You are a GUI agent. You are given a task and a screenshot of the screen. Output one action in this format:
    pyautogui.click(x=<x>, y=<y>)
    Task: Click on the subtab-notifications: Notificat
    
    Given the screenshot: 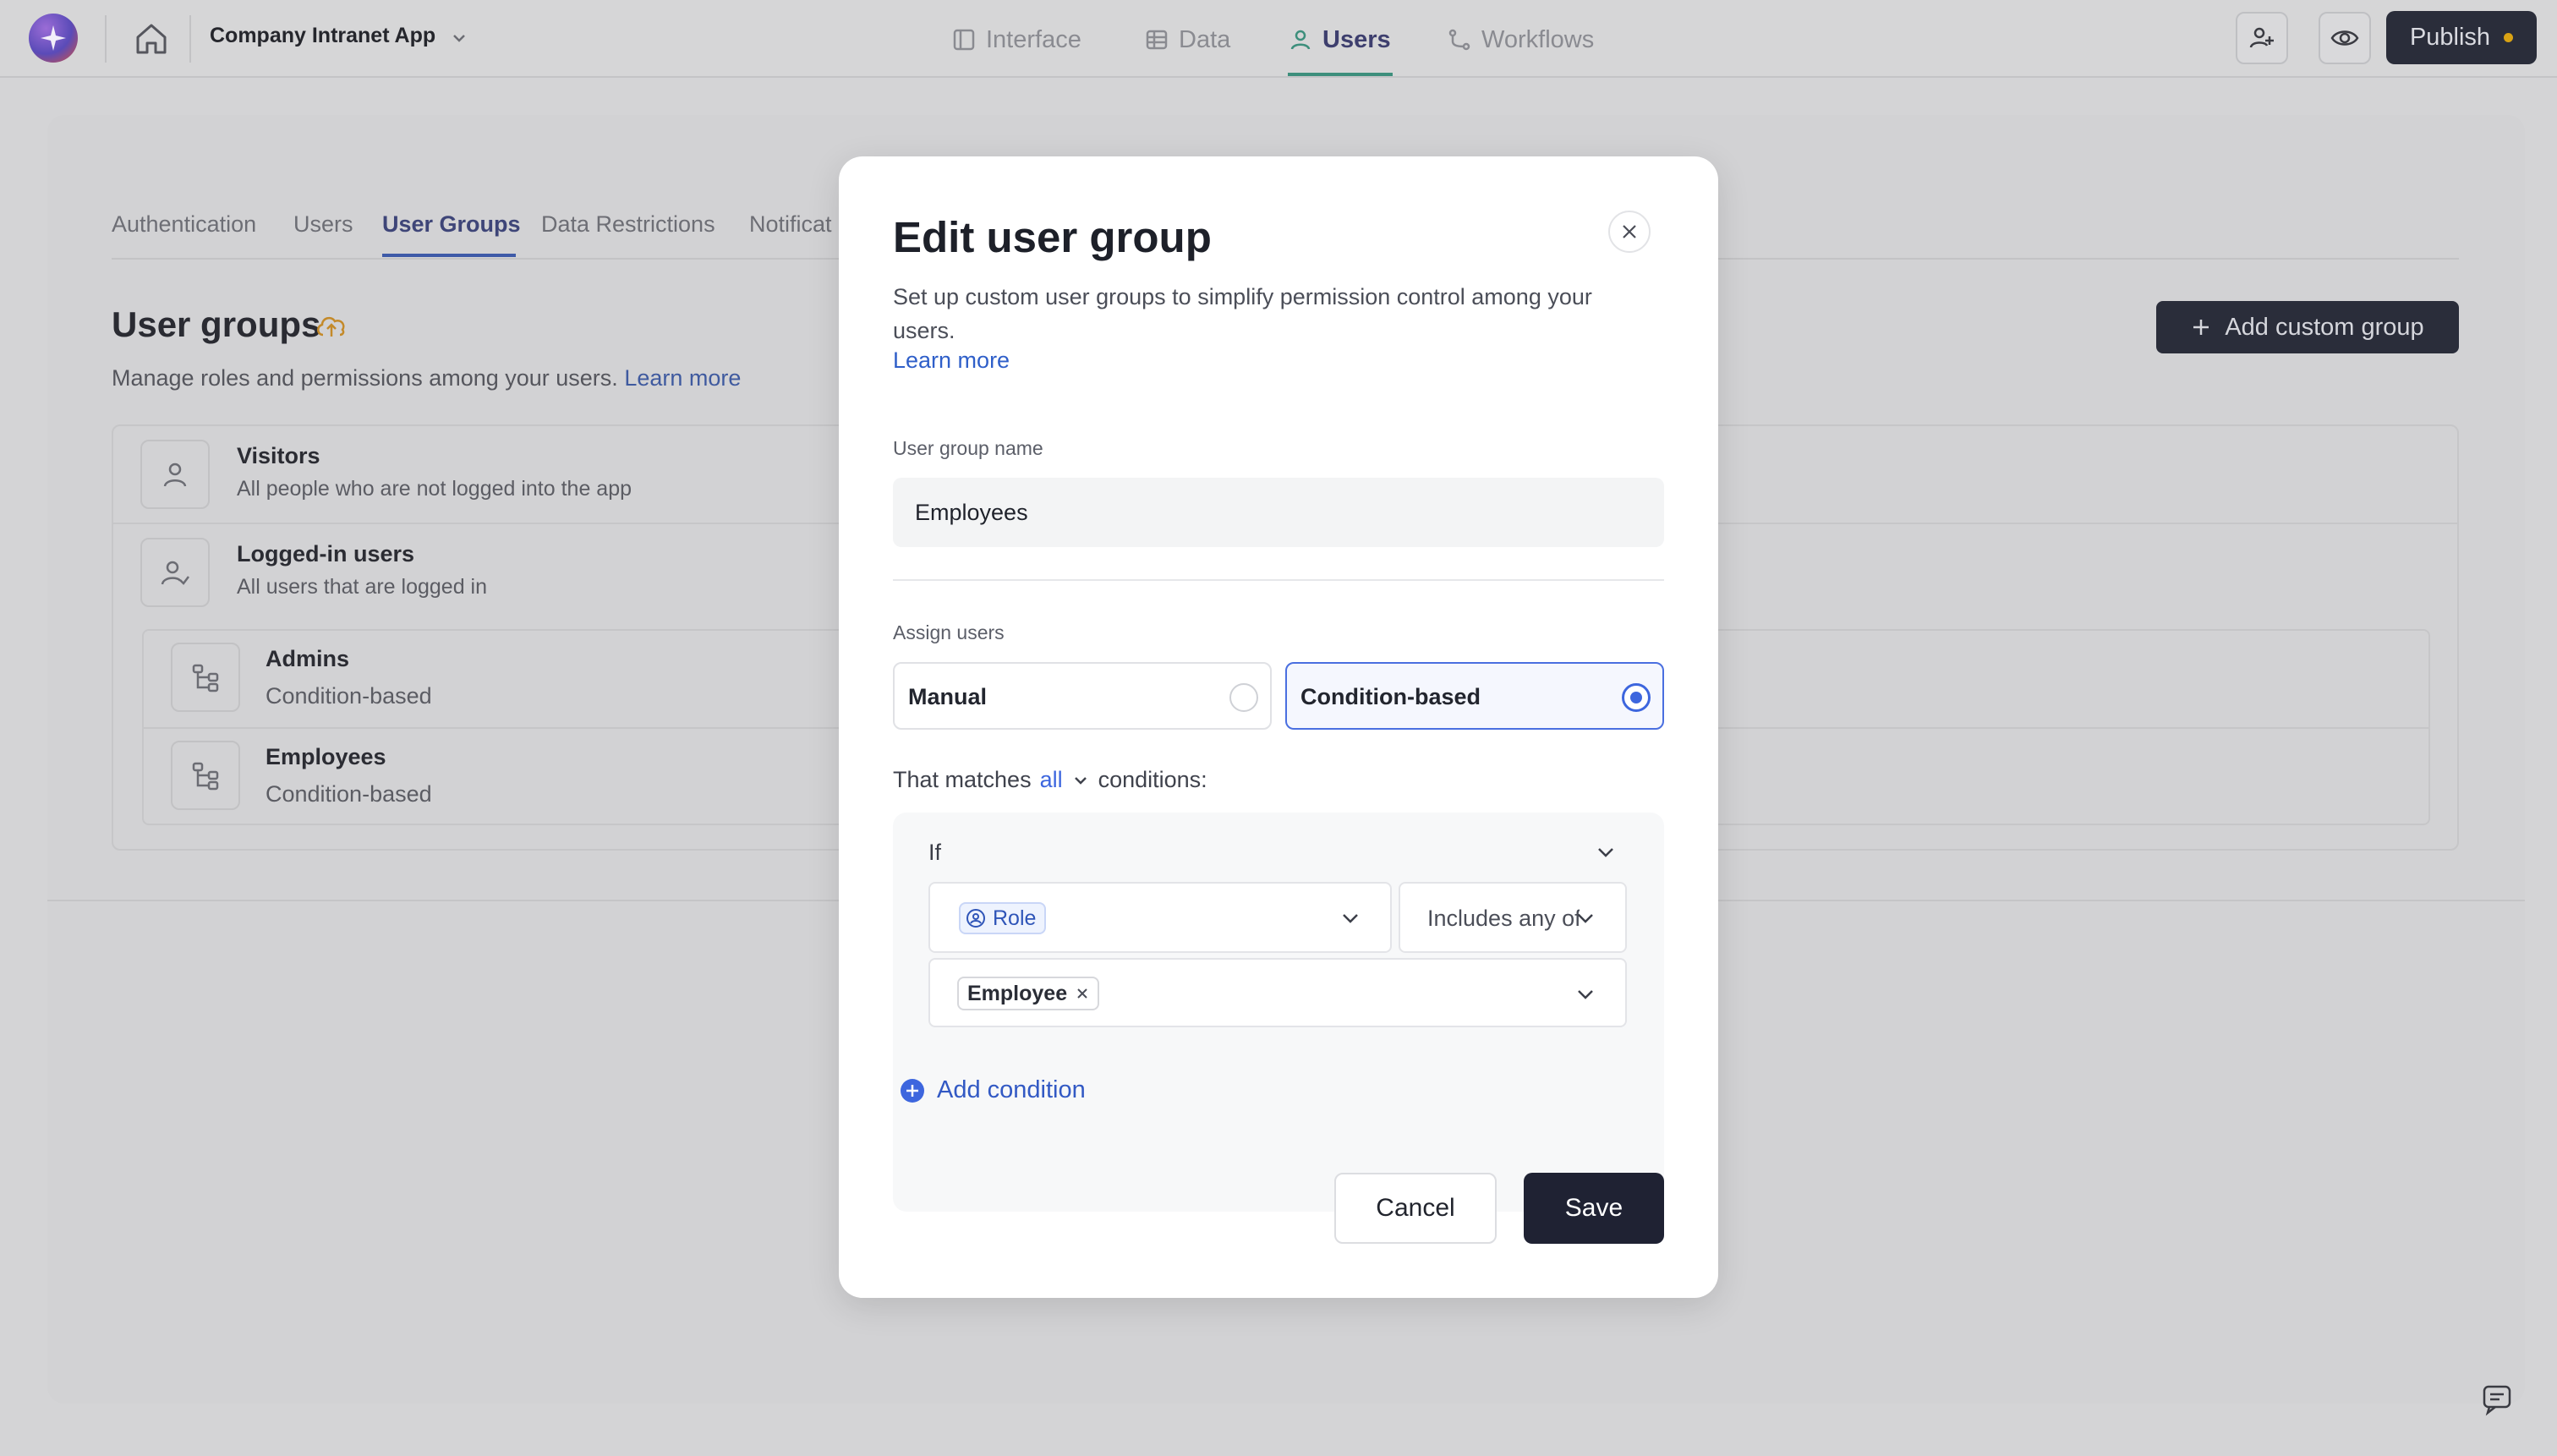 What is the action you would take?
    pyautogui.click(x=790, y=225)
    